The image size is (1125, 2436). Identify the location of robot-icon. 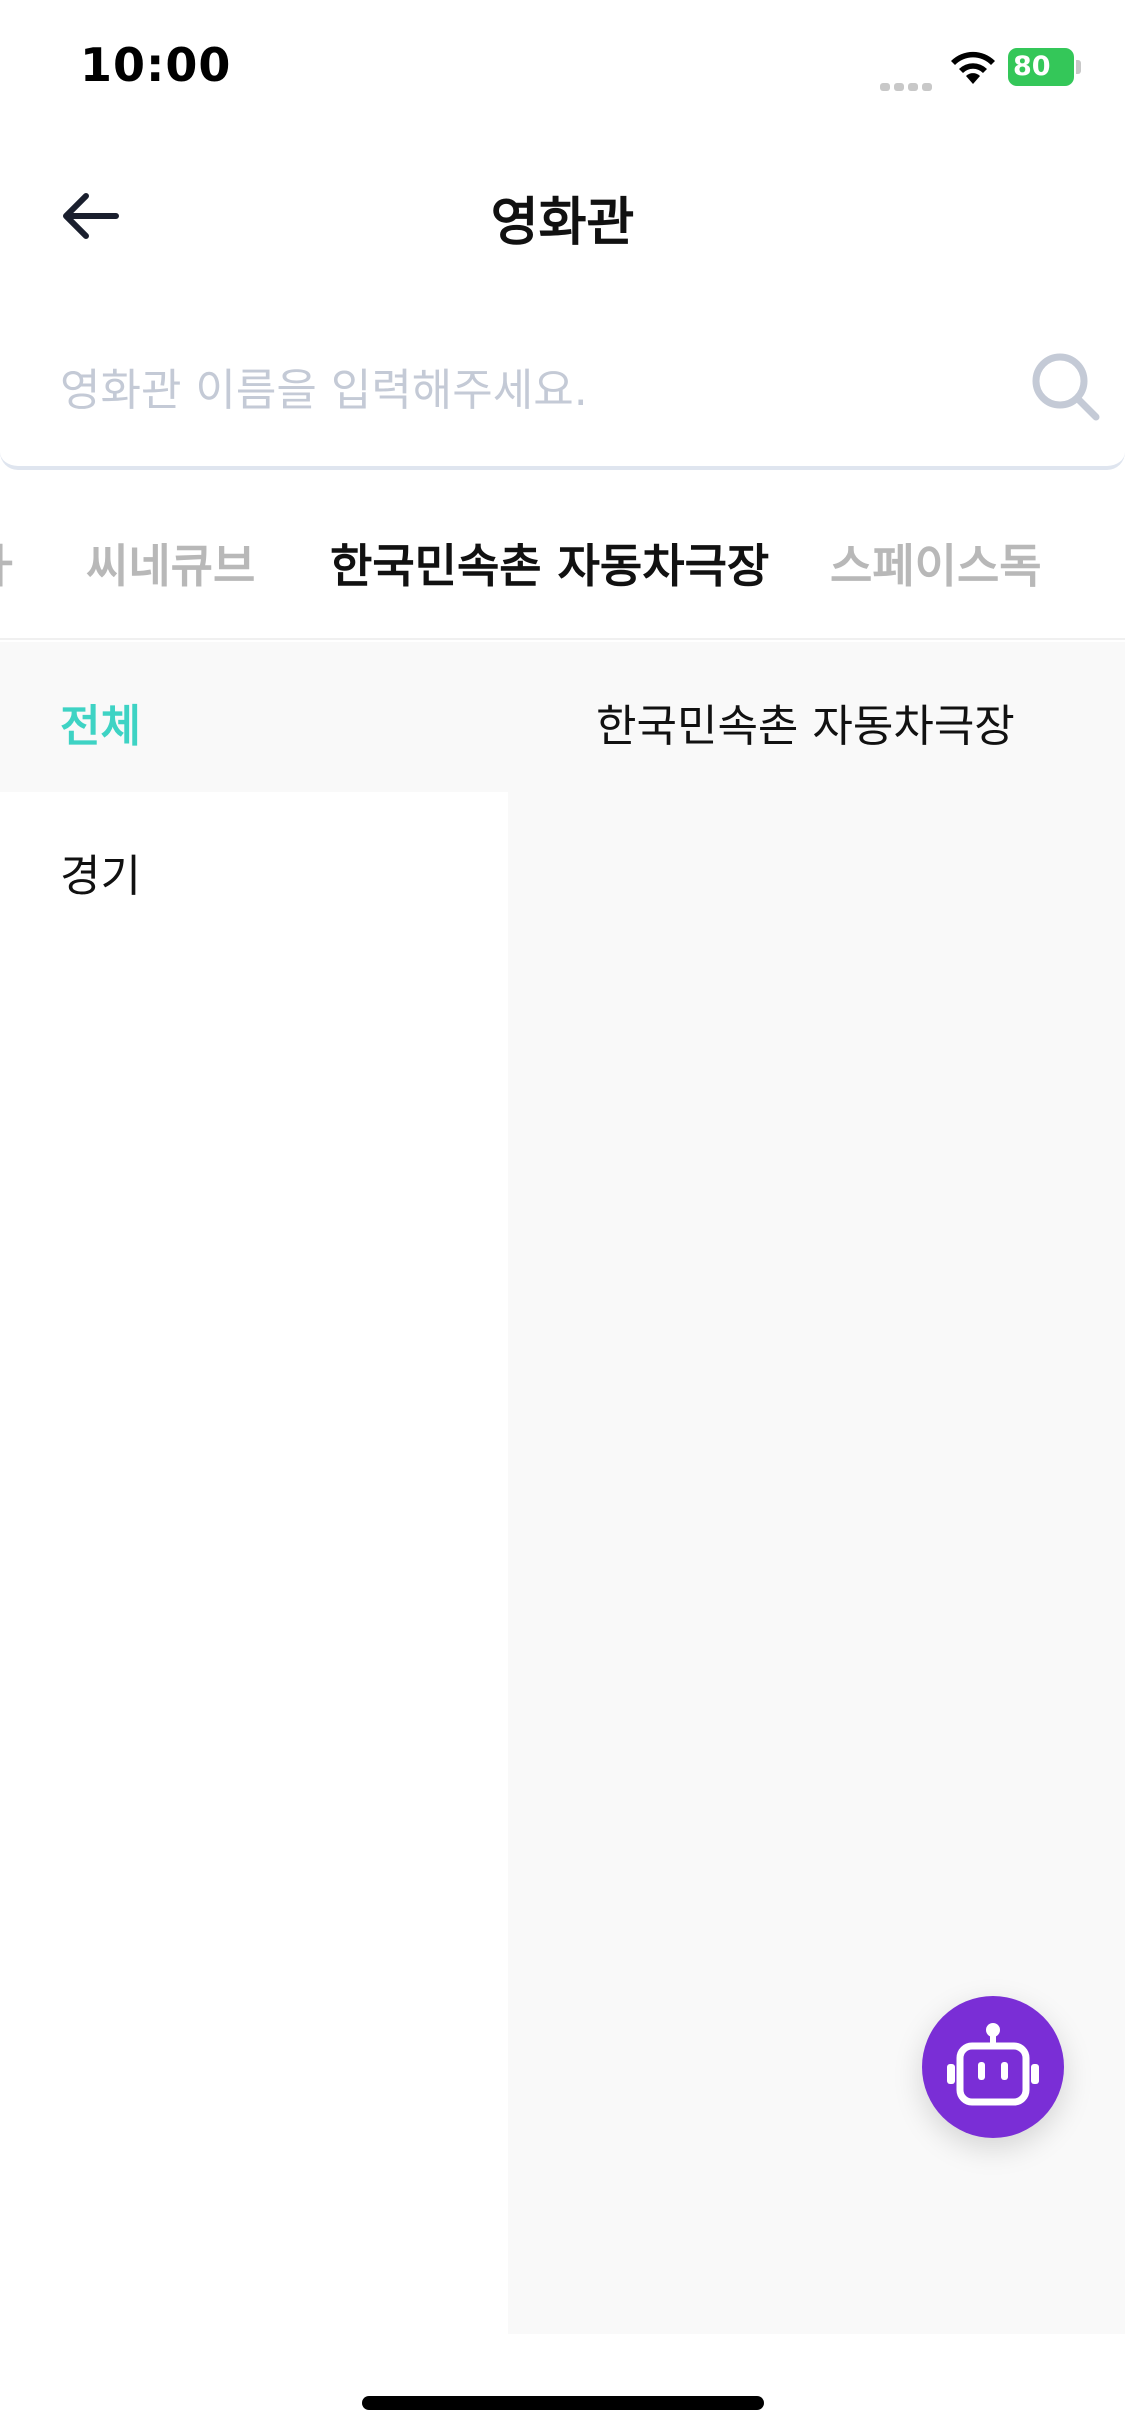
(993, 2064).